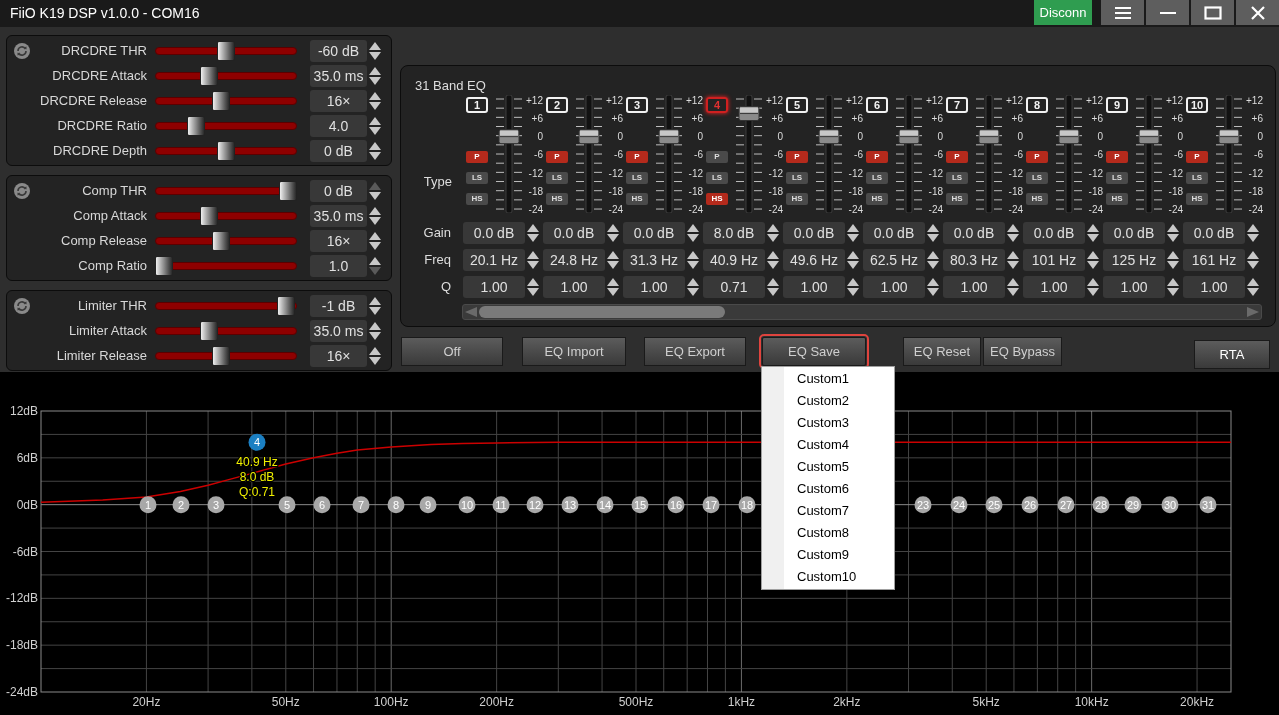 This screenshot has width=1279, height=715. What do you see at coordinates (1232, 354) in the screenshot?
I see `toolbar-button: RTA` at bounding box center [1232, 354].